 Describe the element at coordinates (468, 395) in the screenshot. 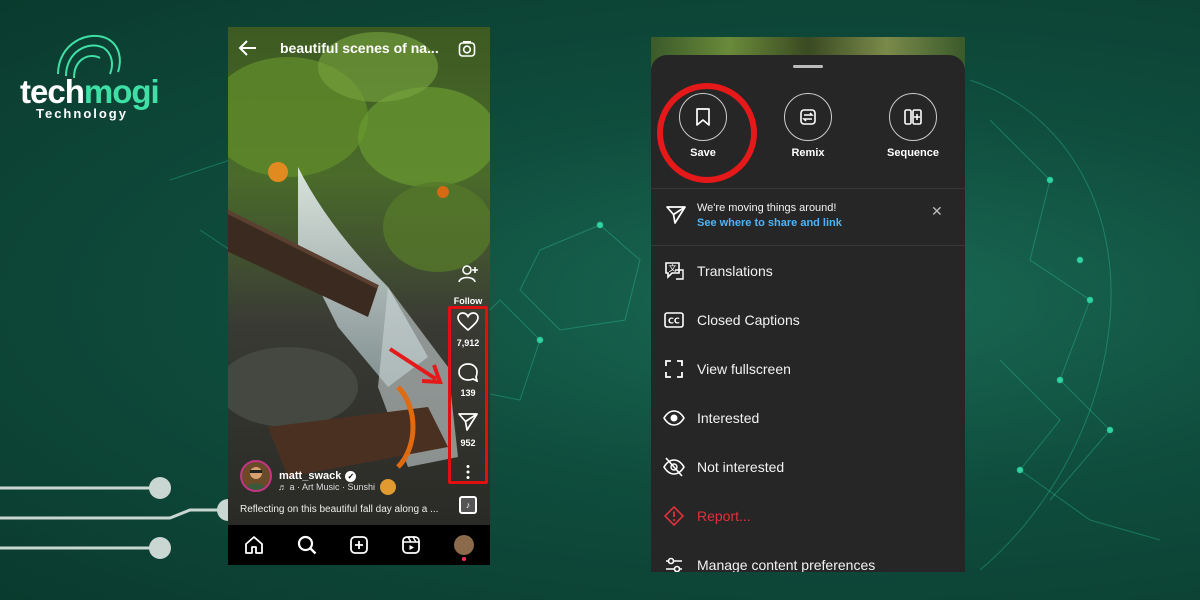

I see `highlight-box` at that location.